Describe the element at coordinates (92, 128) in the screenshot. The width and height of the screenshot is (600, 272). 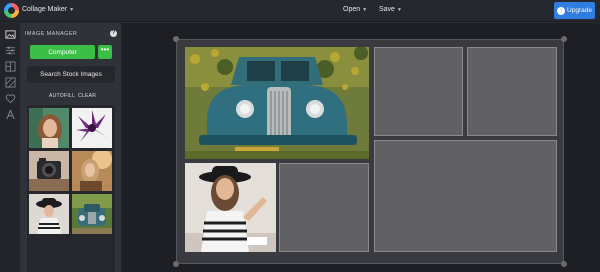
I see `thumb-purple-flower` at that location.